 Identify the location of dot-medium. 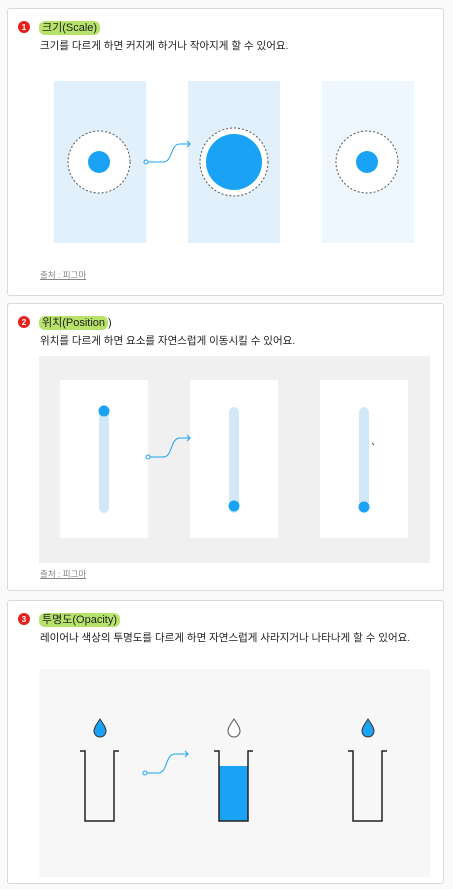
(367, 162).